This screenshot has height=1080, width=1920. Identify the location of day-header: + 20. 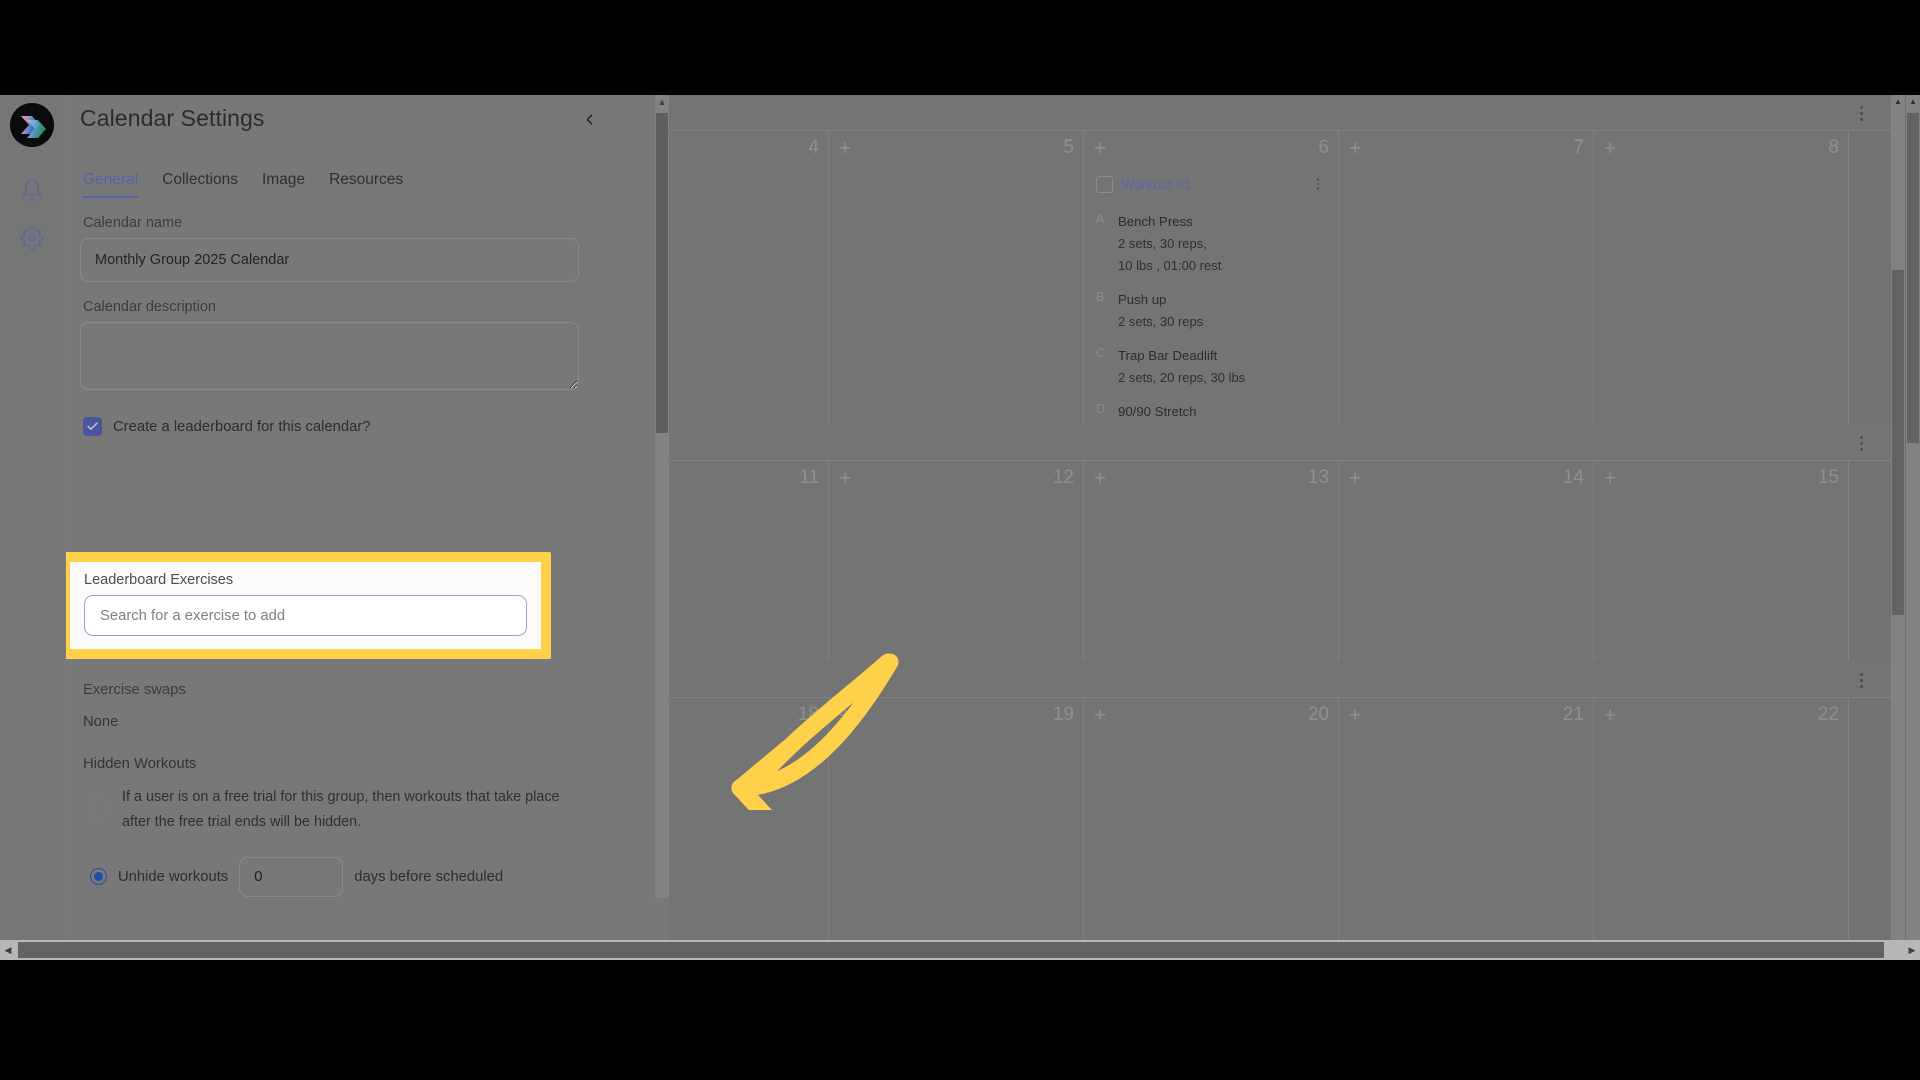
(1211, 715).